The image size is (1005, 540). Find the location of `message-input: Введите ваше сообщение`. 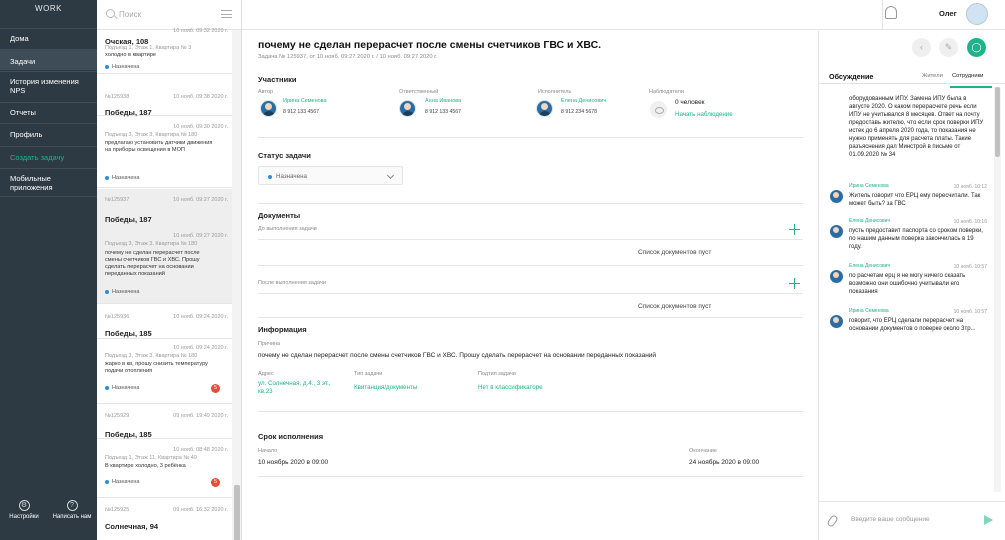

message-input: Введите ваше сообщение is located at coordinates (890, 519).